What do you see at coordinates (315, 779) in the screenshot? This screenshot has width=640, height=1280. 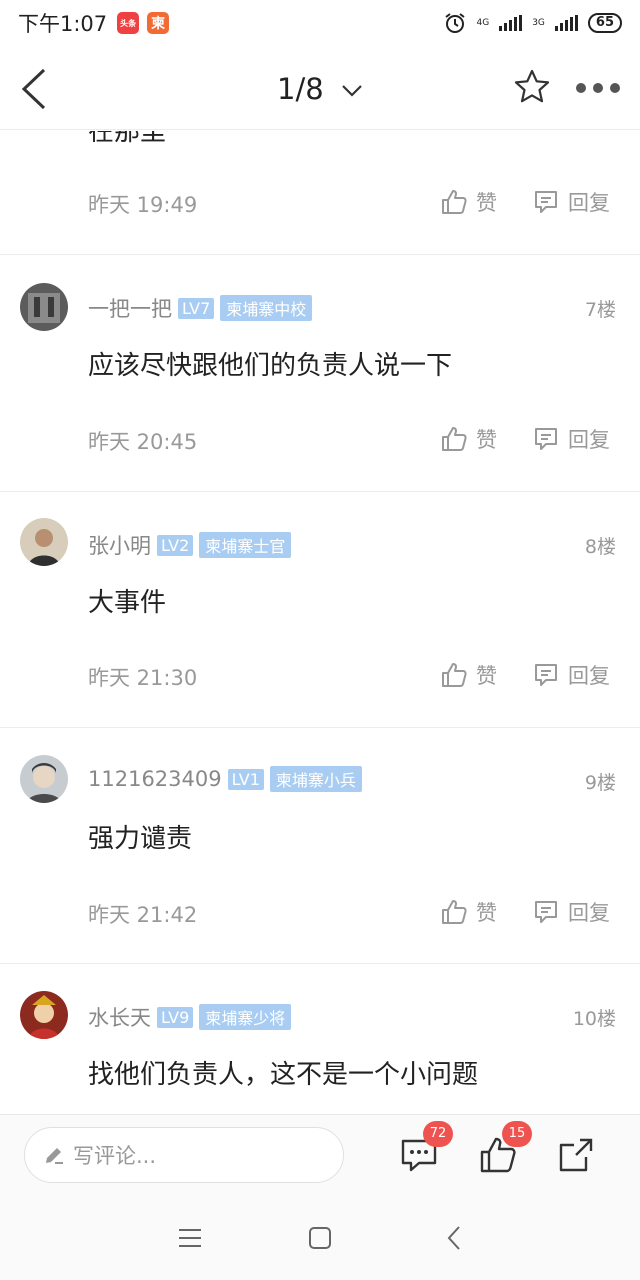 I see `rank-badge: 柬埔寨小兵` at bounding box center [315, 779].